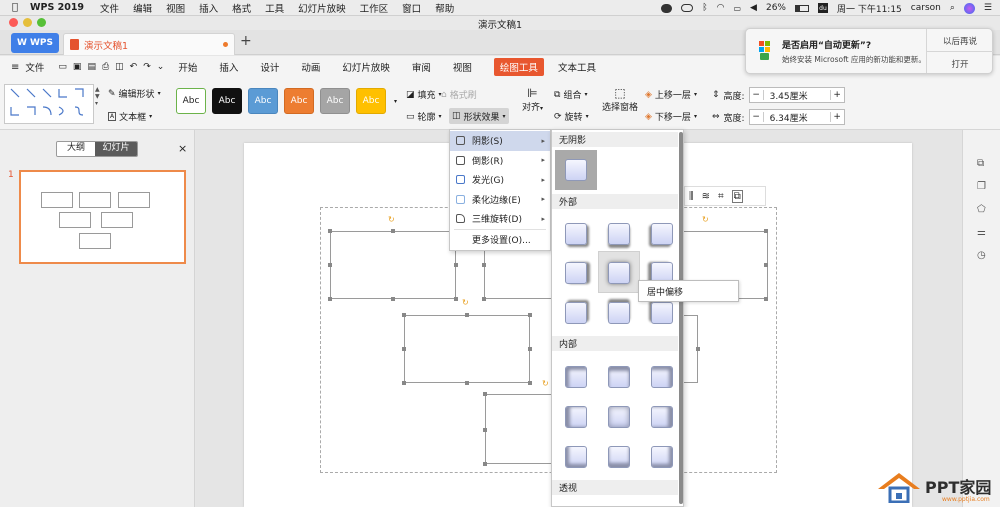  Describe the element at coordinates (274, 8) in the screenshot. I see `menu-tools: 工具` at that location.